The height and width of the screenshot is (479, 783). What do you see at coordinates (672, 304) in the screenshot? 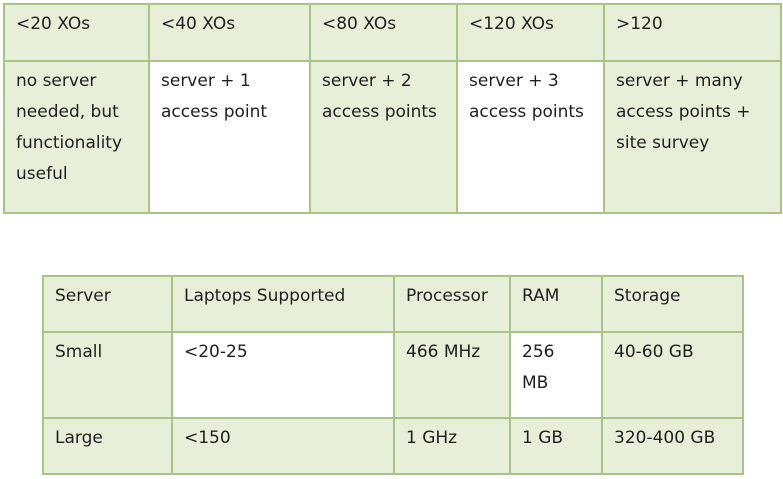
I see `header-cell: Storage` at bounding box center [672, 304].